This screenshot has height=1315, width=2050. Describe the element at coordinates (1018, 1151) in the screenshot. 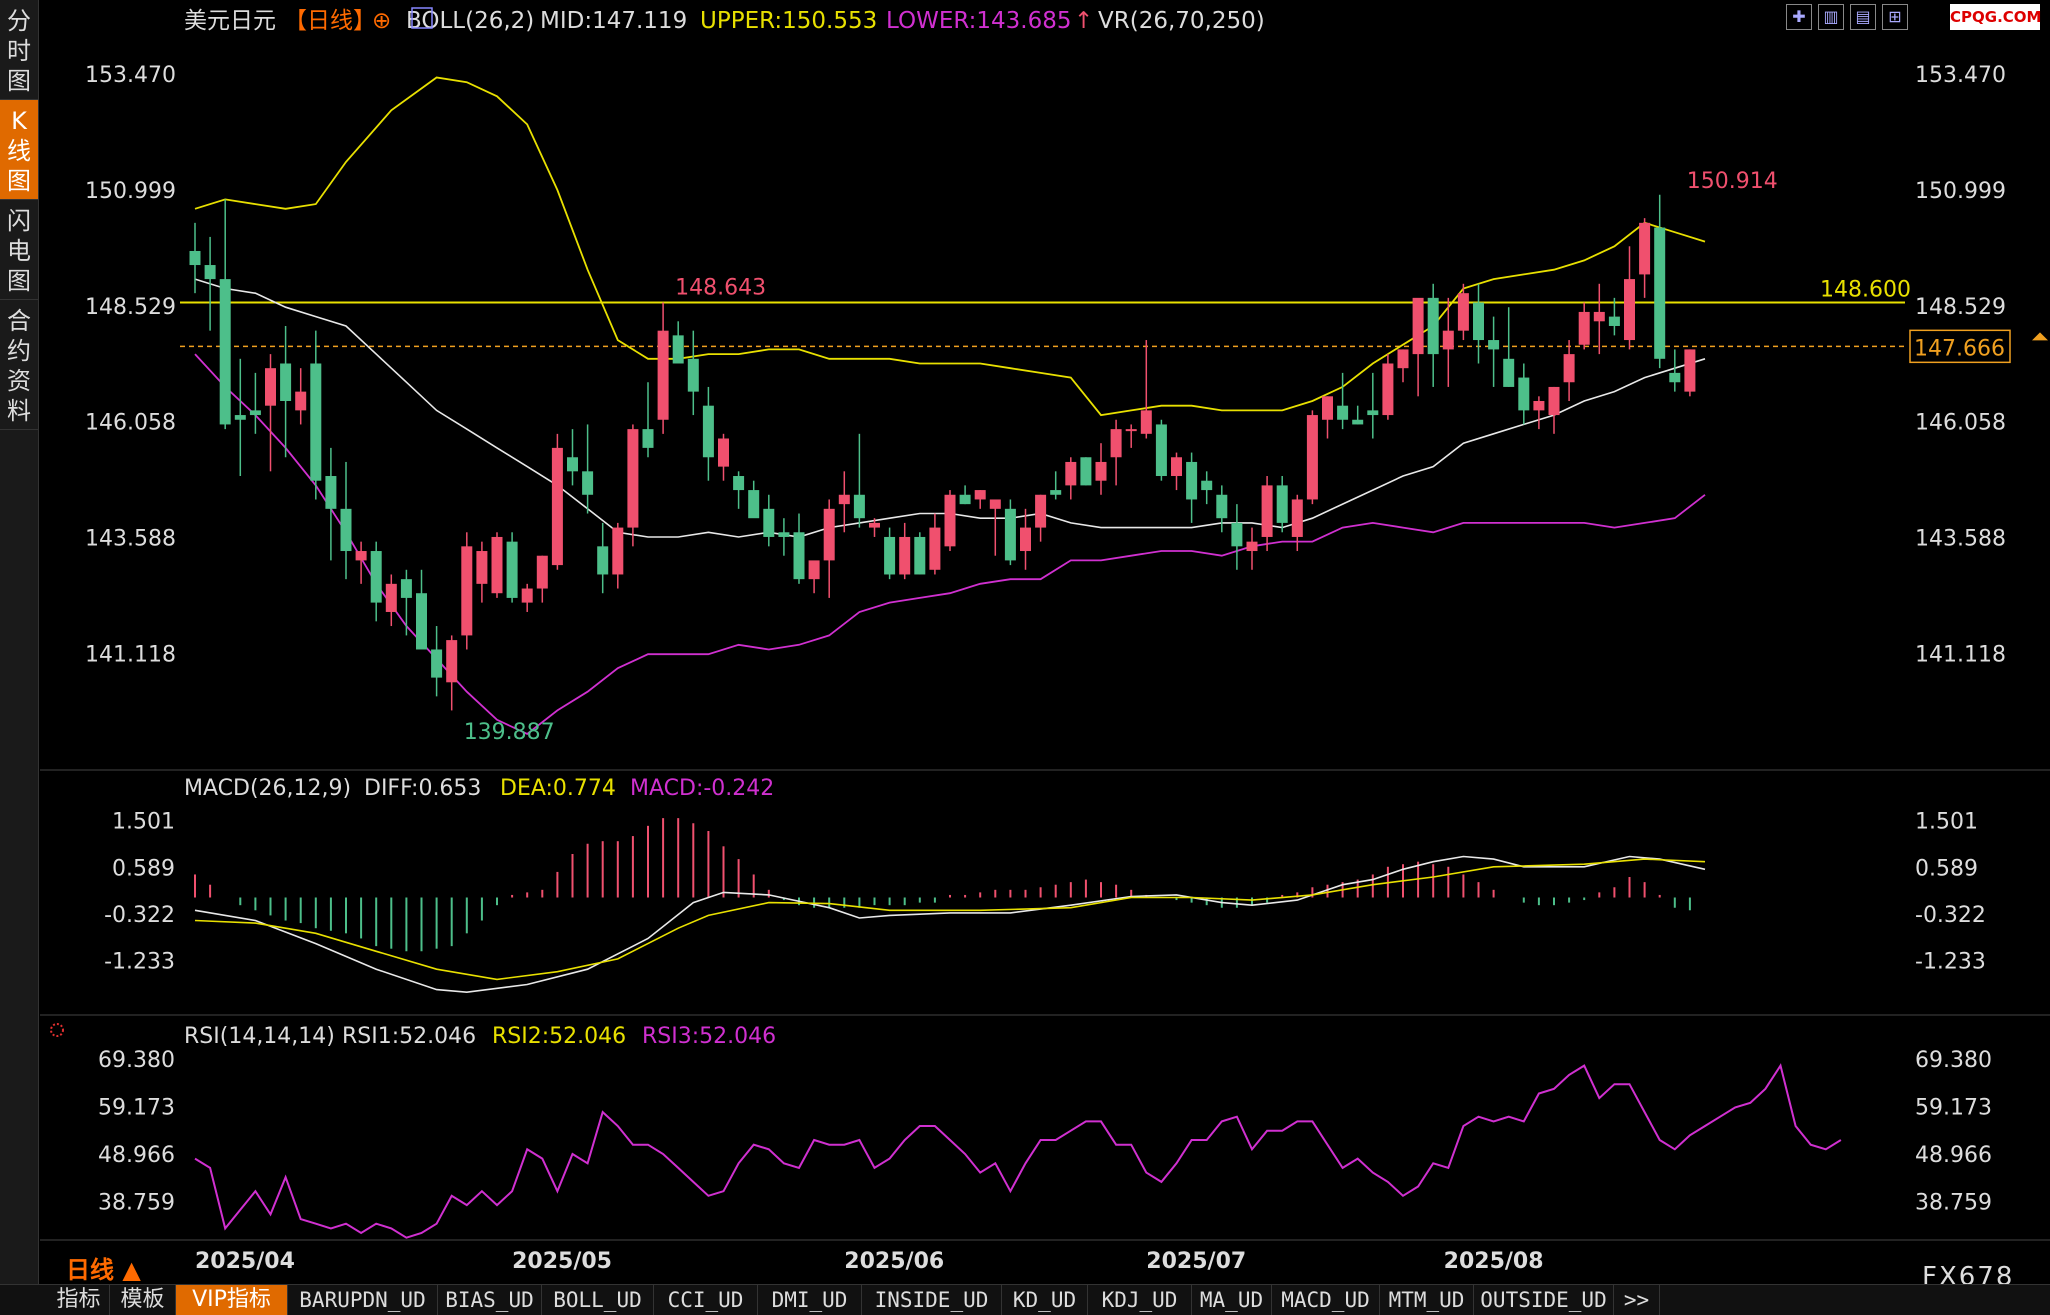

I see `rsi-line` at that location.